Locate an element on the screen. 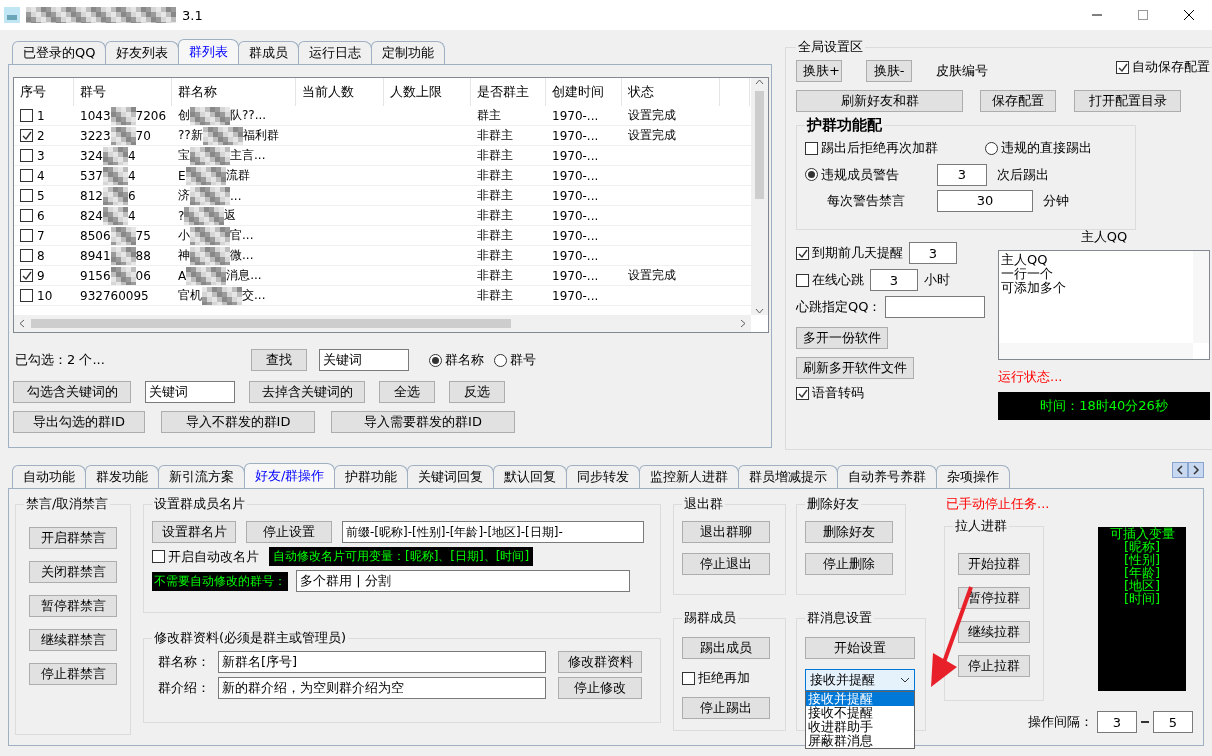  field-label: 每次警告禁言 is located at coordinates (866, 200).